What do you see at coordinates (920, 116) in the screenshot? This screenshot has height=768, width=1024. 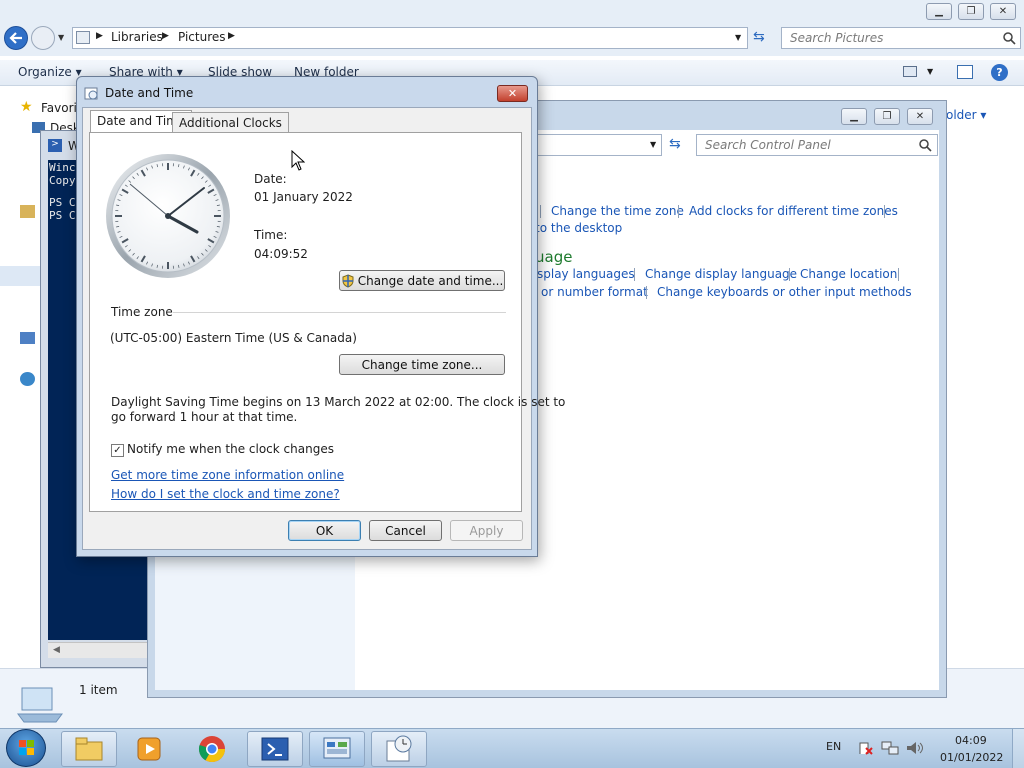 I see `cp-close-button: ✕` at bounding box center [920, 116].